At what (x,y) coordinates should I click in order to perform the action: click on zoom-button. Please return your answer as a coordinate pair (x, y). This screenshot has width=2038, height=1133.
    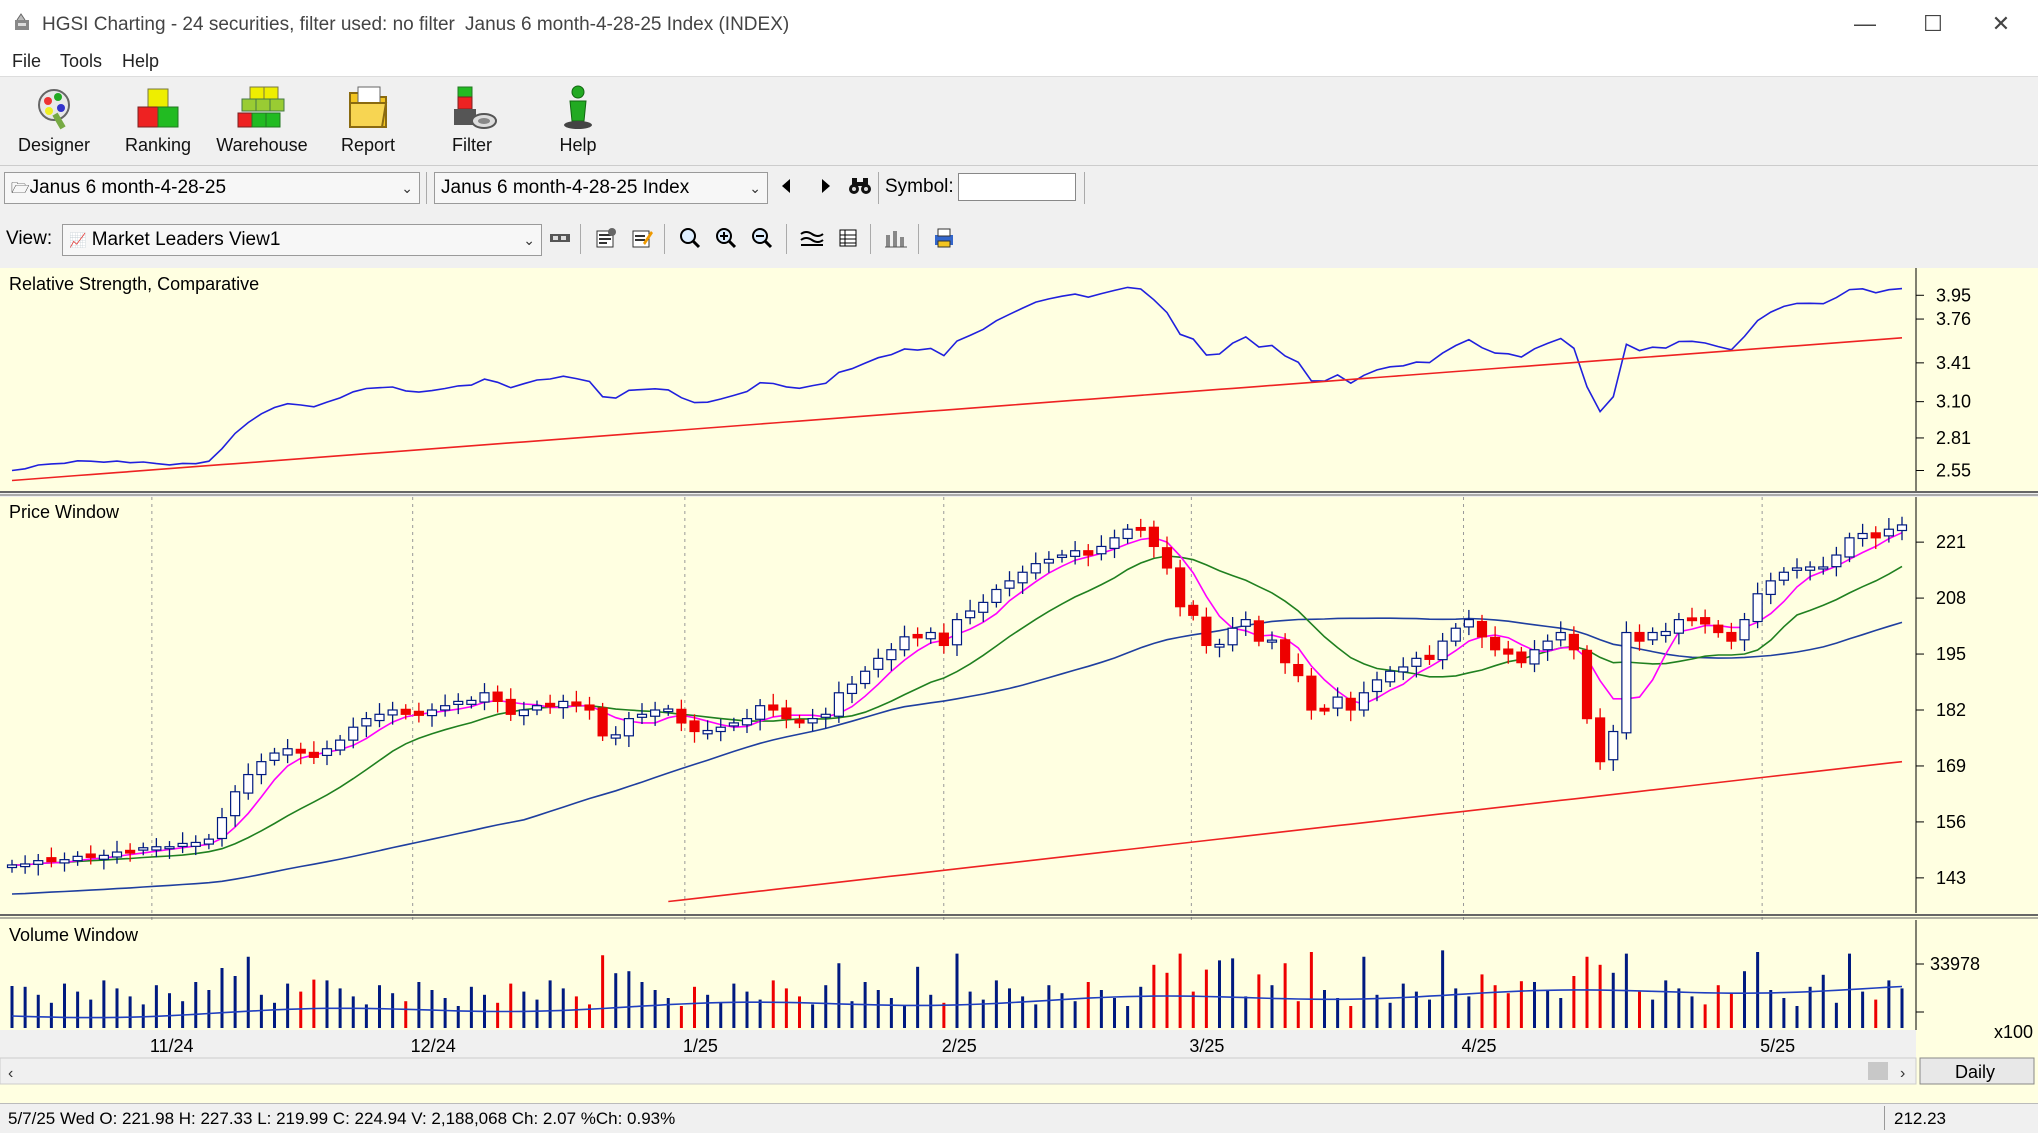
    Looking at the image, I should click on (690, 238).